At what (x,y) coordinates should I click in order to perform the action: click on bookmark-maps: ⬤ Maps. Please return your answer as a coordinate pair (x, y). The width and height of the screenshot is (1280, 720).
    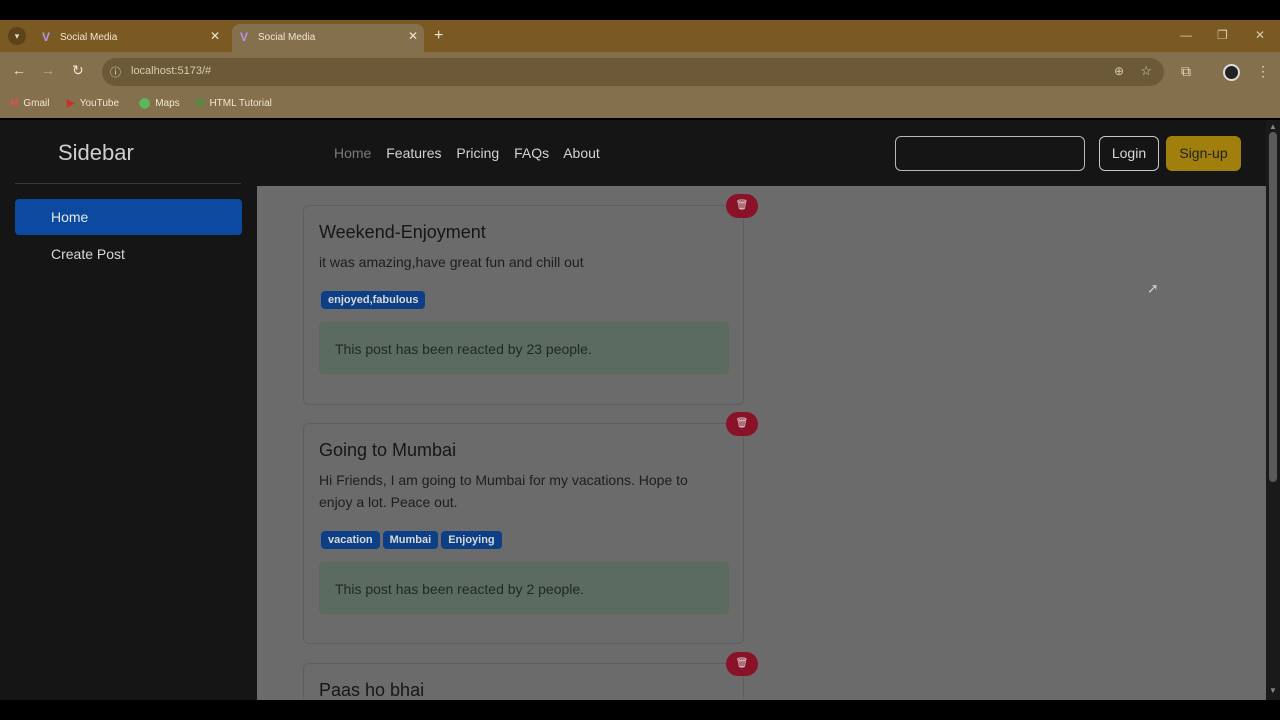
    Looking at the image, I should click on (159, 103).